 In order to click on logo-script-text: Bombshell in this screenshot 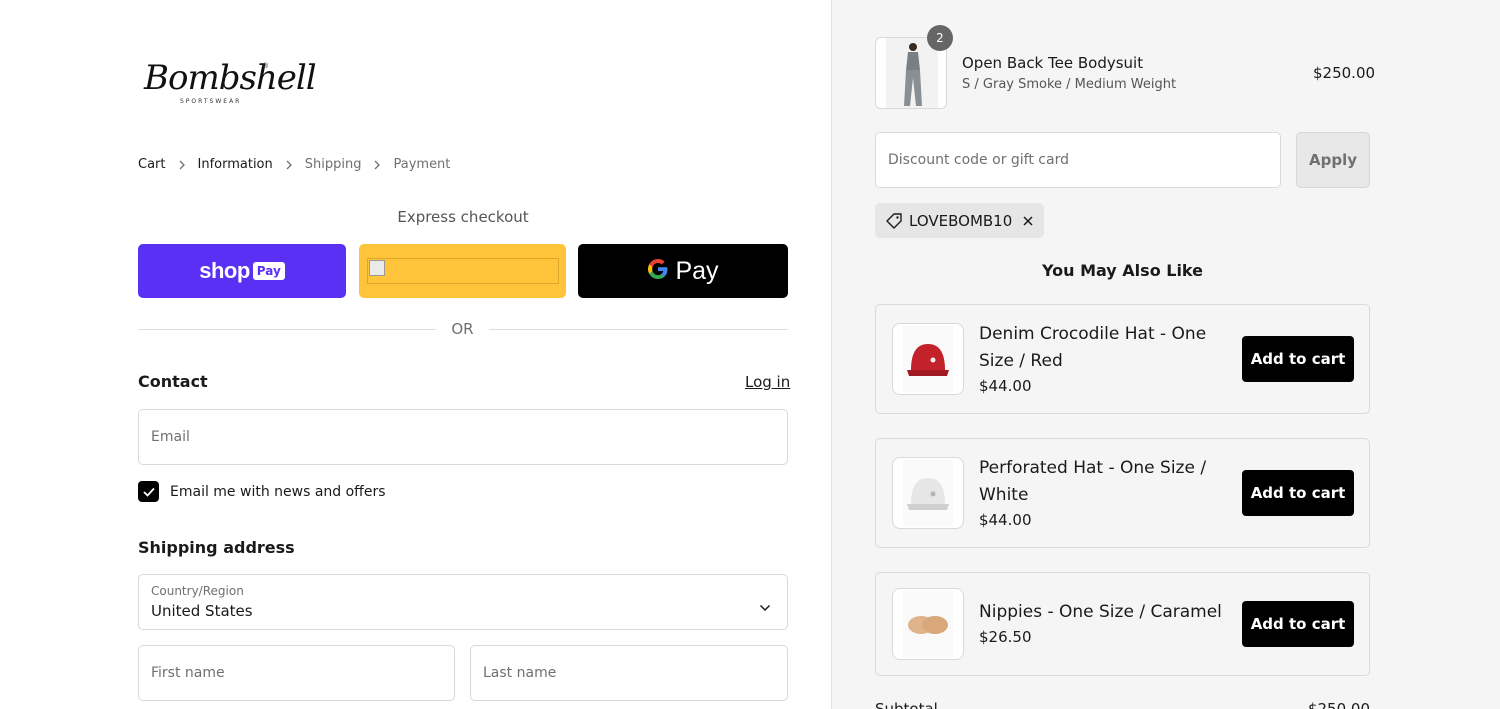, I will do `click(230, 78)`.